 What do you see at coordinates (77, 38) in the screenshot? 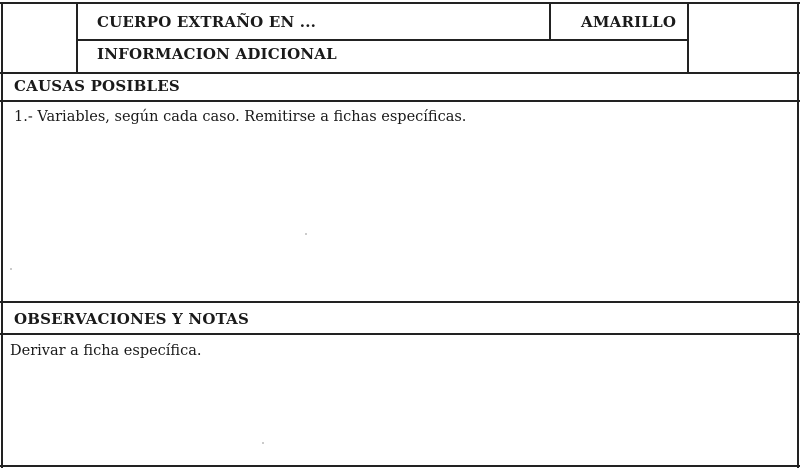
I see `header-left-divider` at bounding box center [77, 38].